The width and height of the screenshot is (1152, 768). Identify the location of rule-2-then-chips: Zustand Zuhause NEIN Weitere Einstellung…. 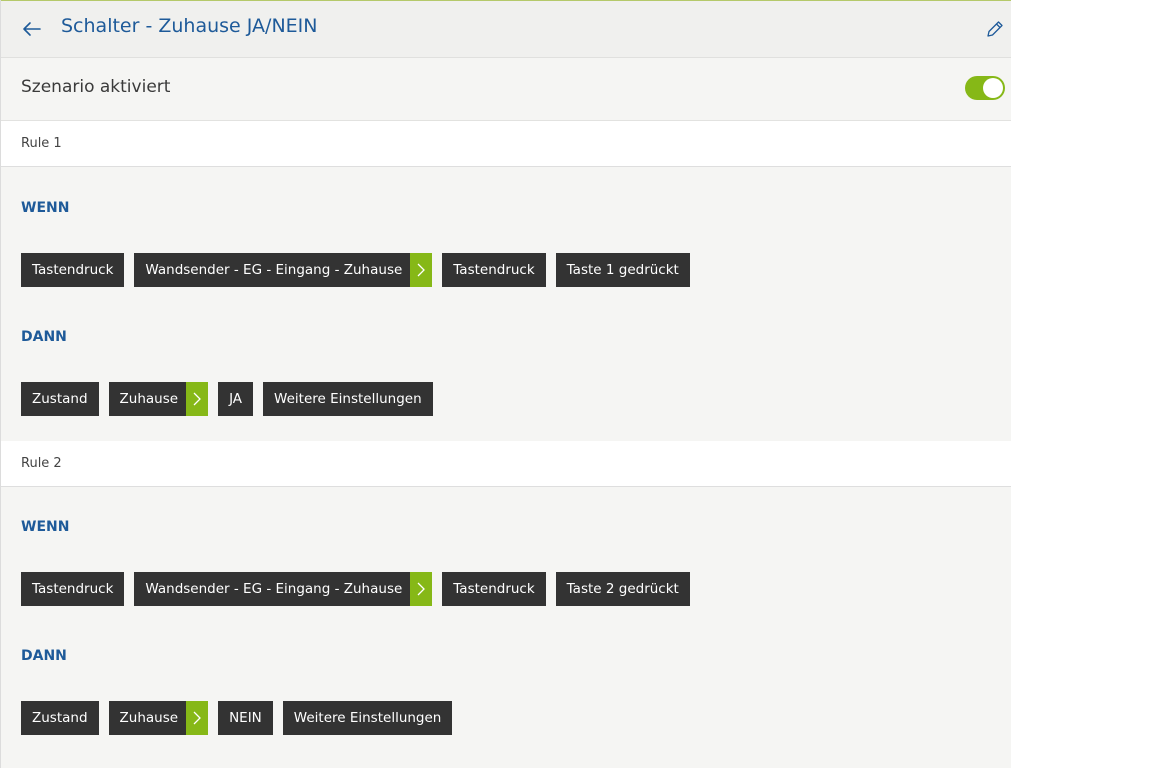
(237, 718).